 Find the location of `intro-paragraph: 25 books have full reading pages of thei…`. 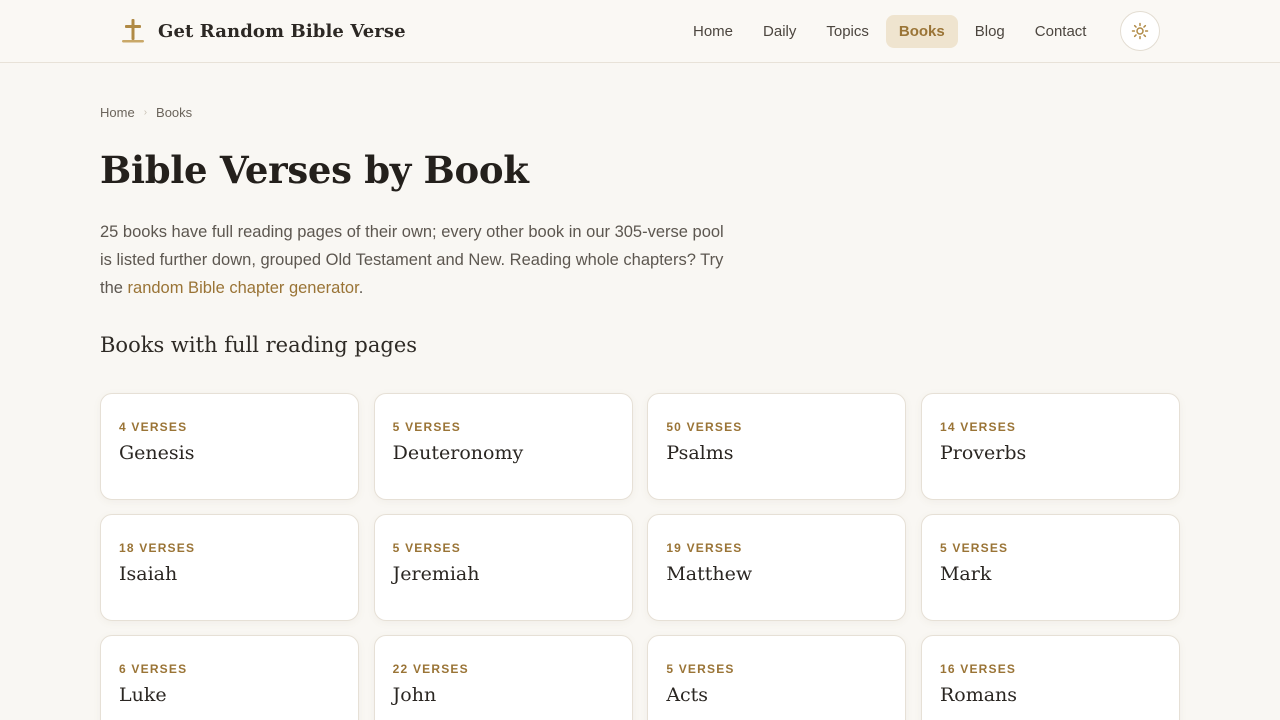

intro-paragraph: 25 books have full reading pages of thei… is located at coordinates (415, 260).